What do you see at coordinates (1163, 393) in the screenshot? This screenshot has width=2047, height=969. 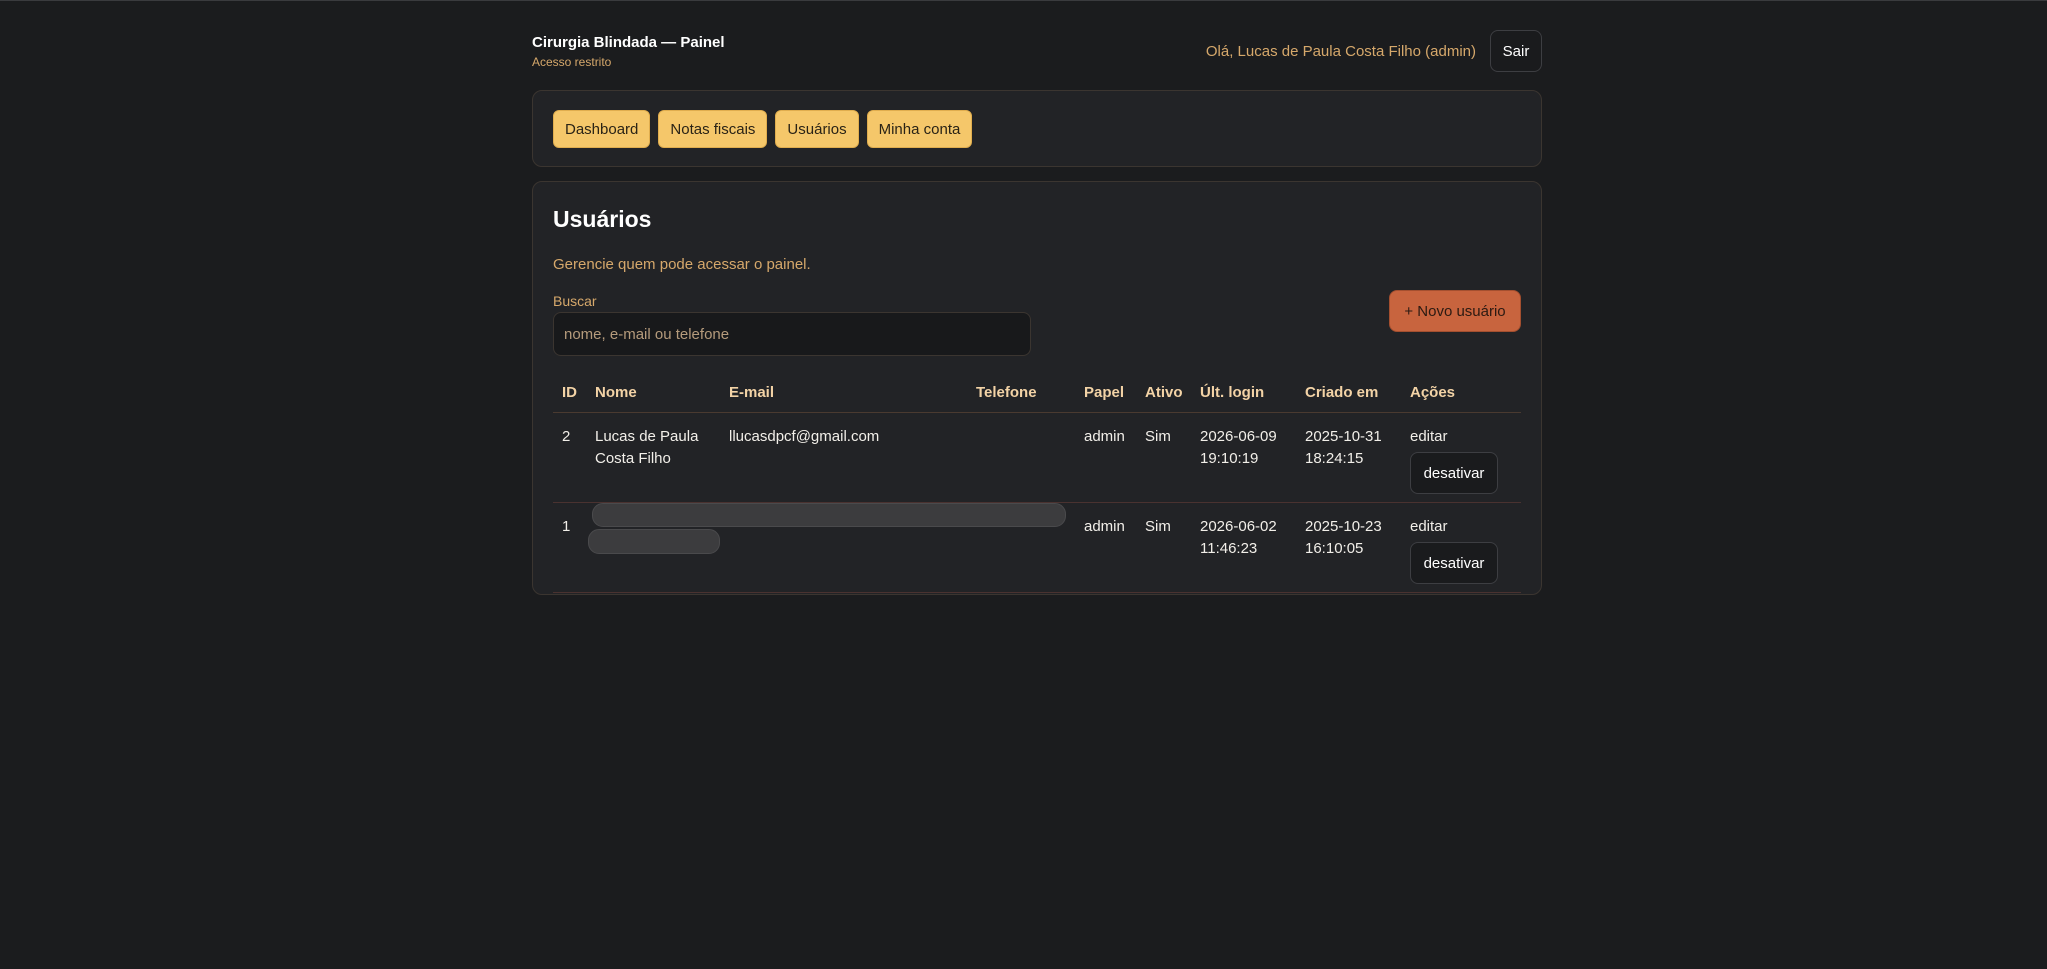 I see `column-header-active: Ativo` at bounding box center [1163, 393].